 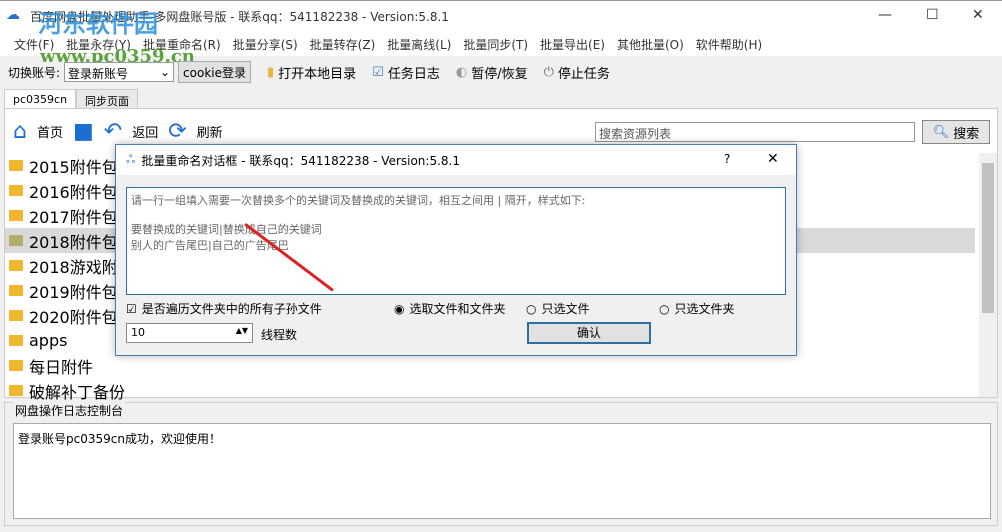 What do you see at coordinates (113, 131) in the screenshot?
I see `back-arrow-icon: ↶` at bounding box center [113, 131].